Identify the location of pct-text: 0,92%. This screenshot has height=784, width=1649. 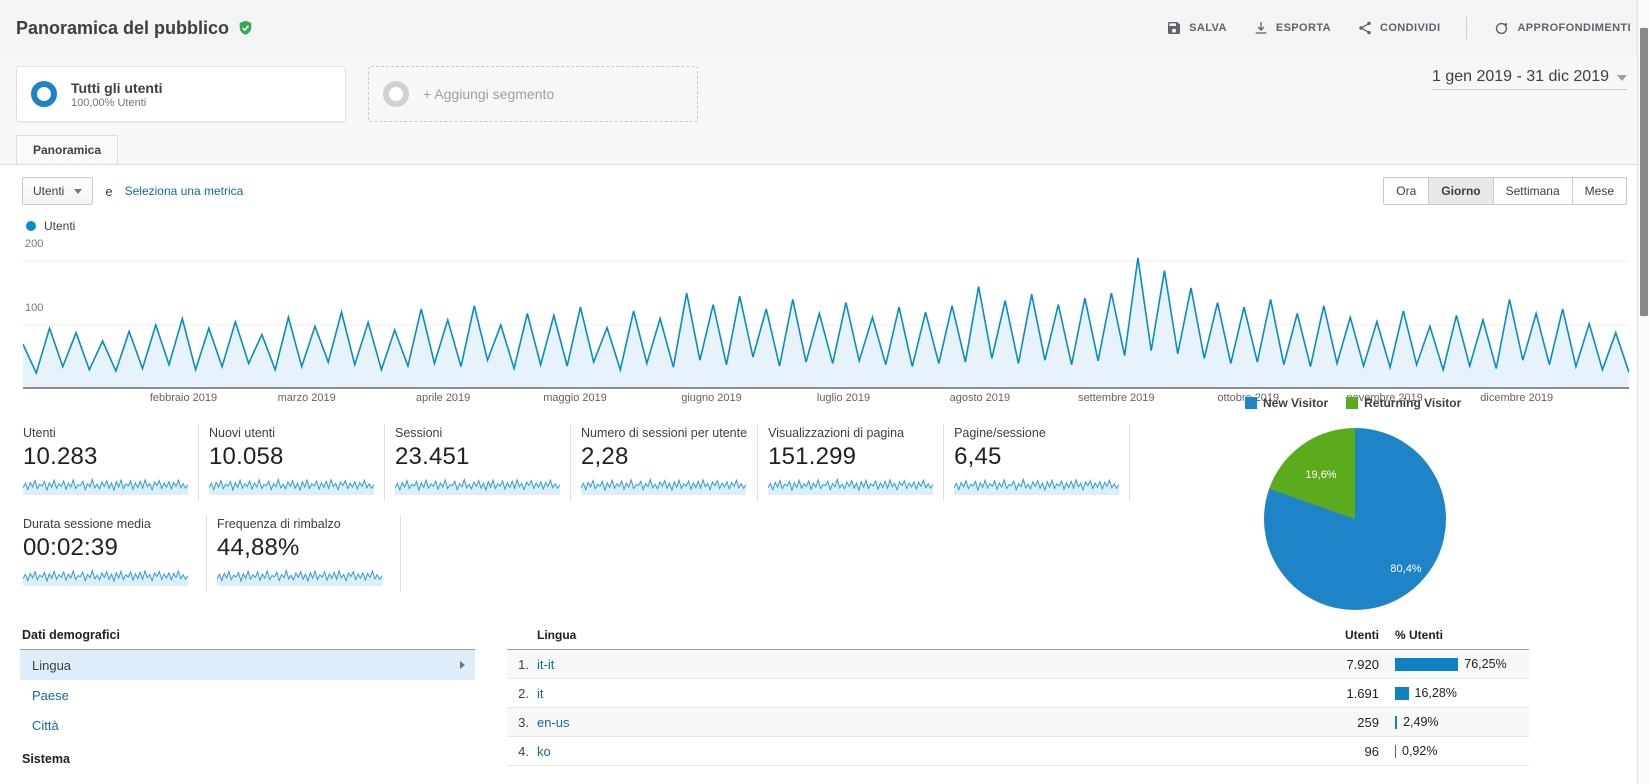
(1420, 751).